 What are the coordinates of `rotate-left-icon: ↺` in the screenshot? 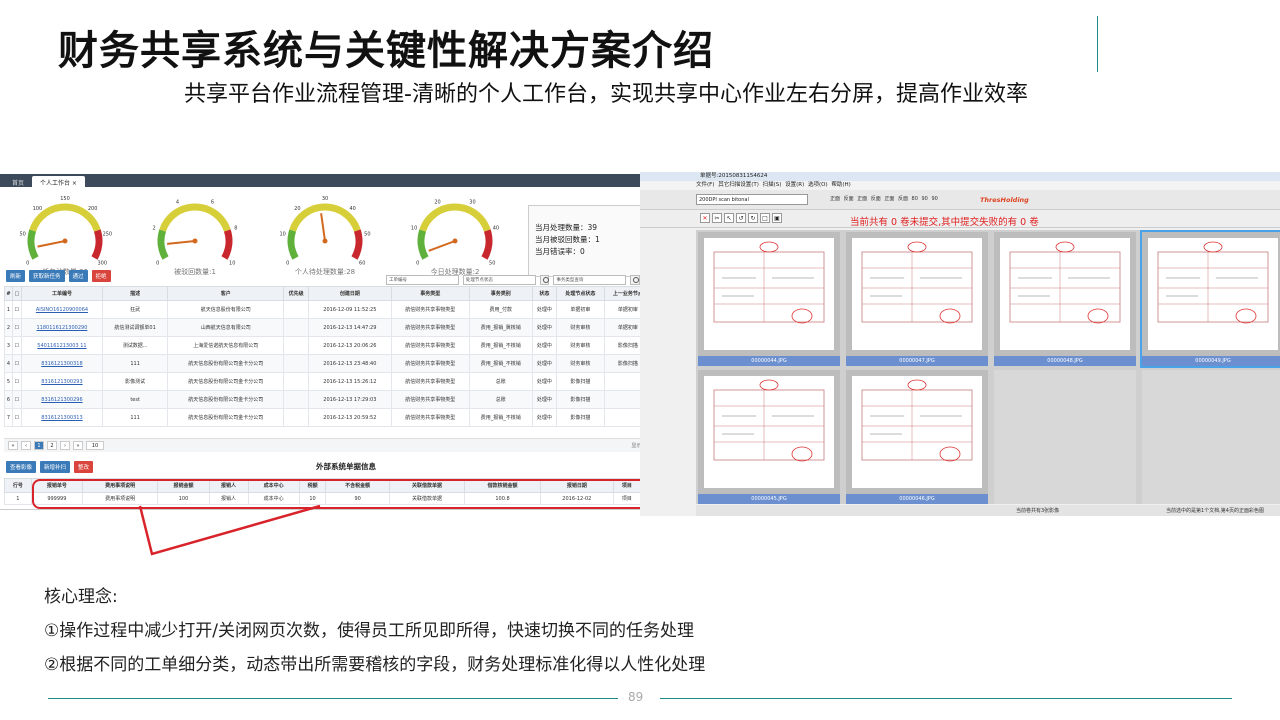 It's located at (741, 218).